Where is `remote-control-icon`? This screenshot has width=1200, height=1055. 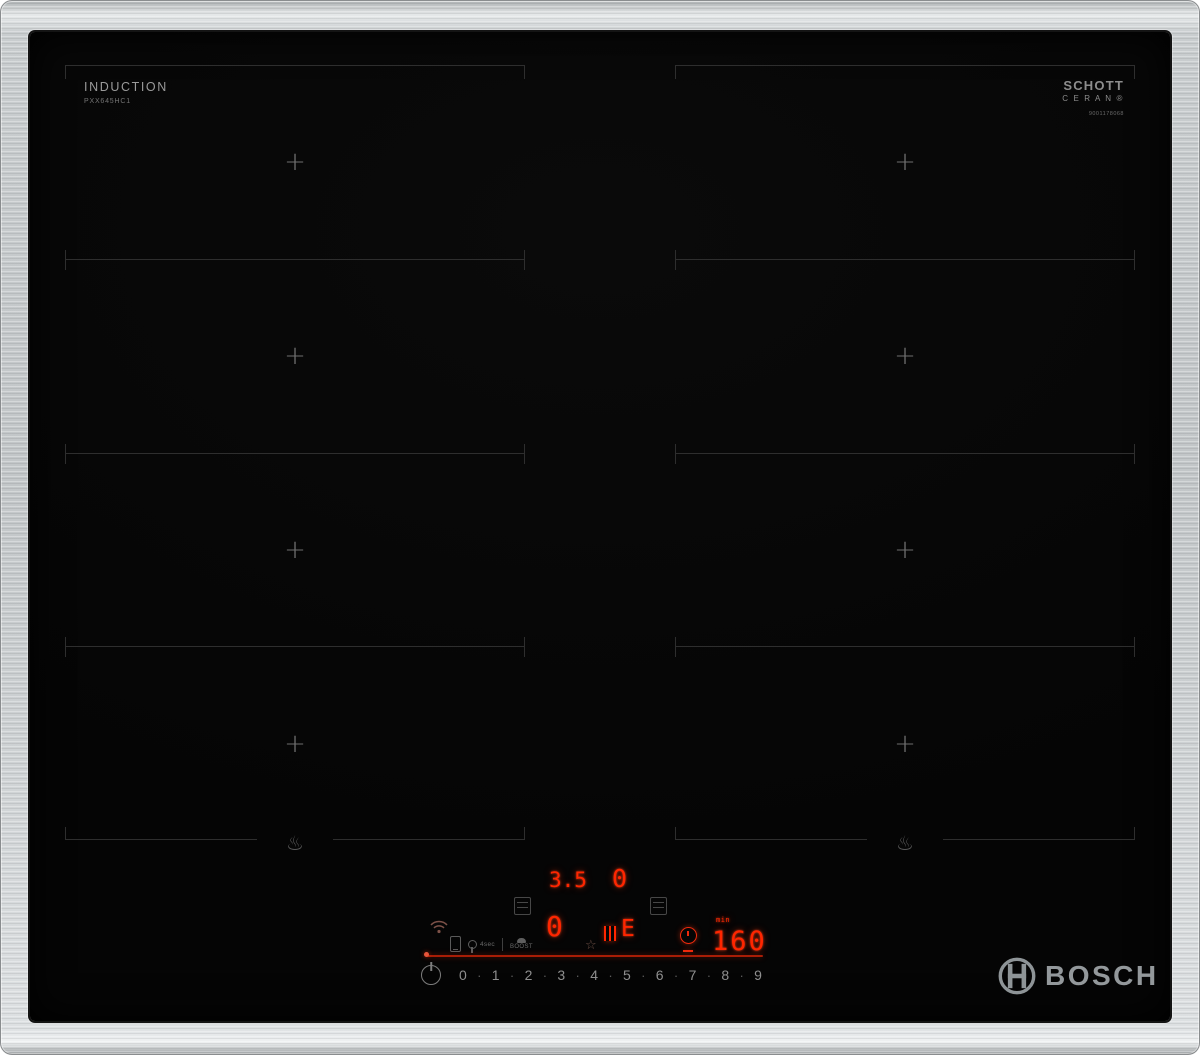 remote-control-icon is located at coordinates (455, 944).